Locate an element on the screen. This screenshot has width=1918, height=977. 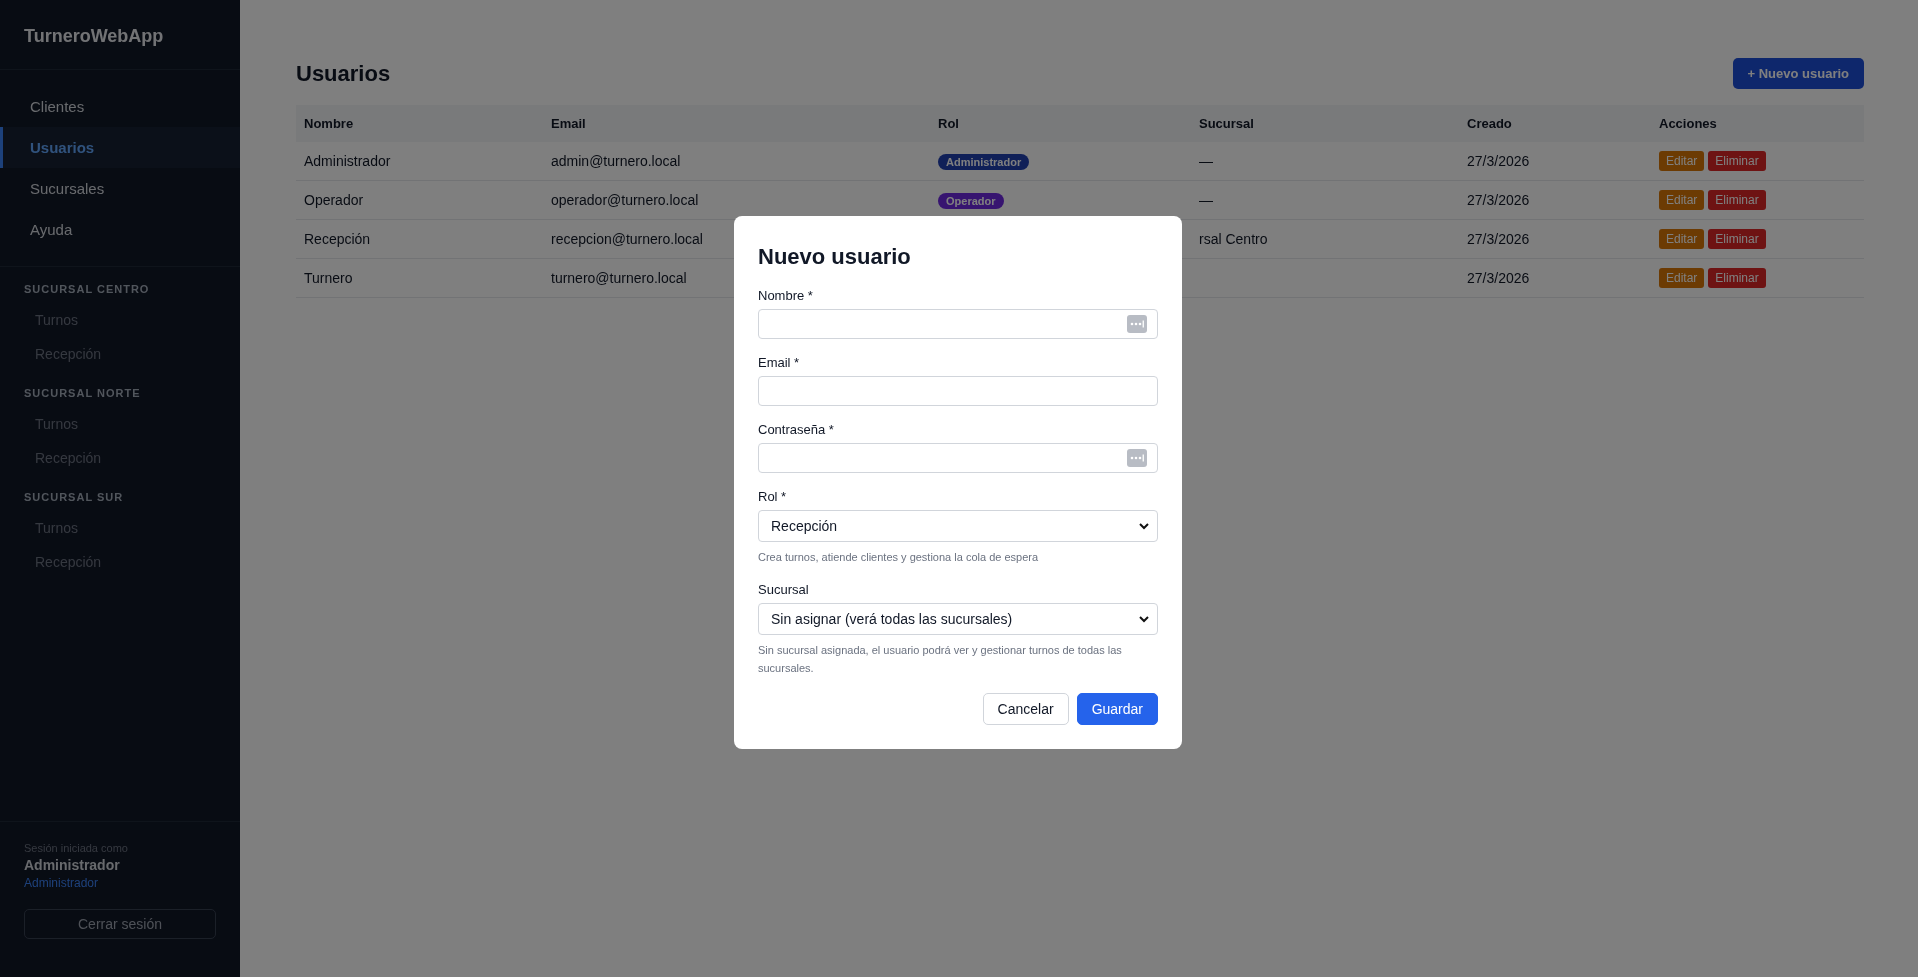
column-header: Acciones is located at coordinates (1757, 123).